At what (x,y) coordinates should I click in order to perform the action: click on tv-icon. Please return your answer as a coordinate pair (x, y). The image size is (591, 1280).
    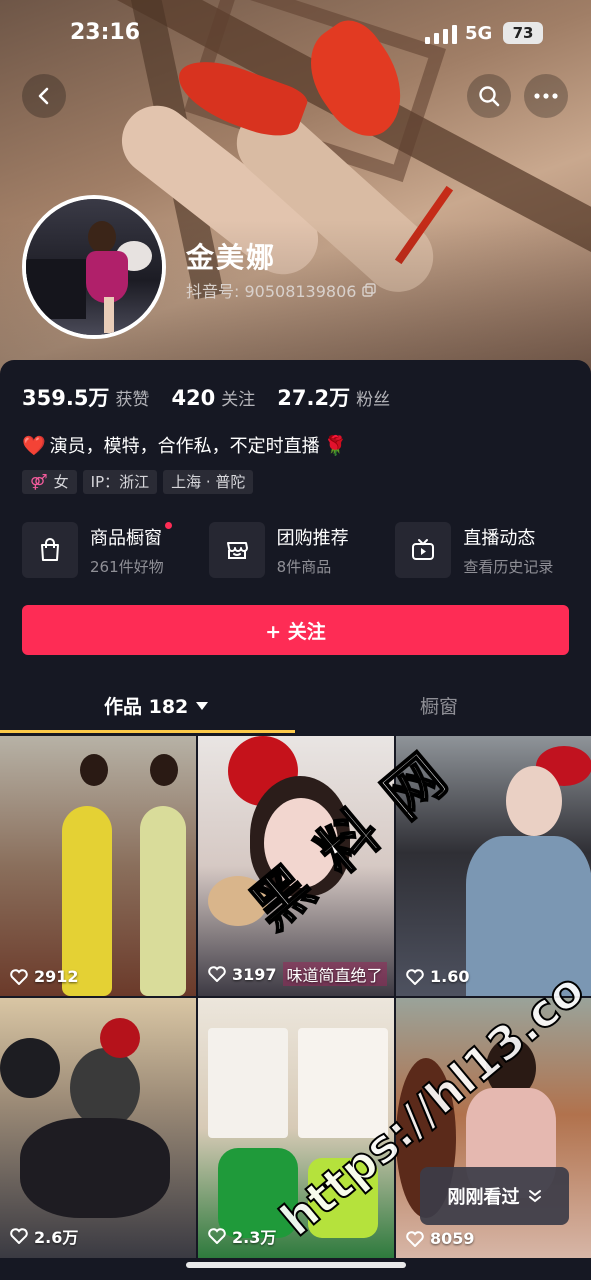
    Looking at the image, I should click on (423, 550).